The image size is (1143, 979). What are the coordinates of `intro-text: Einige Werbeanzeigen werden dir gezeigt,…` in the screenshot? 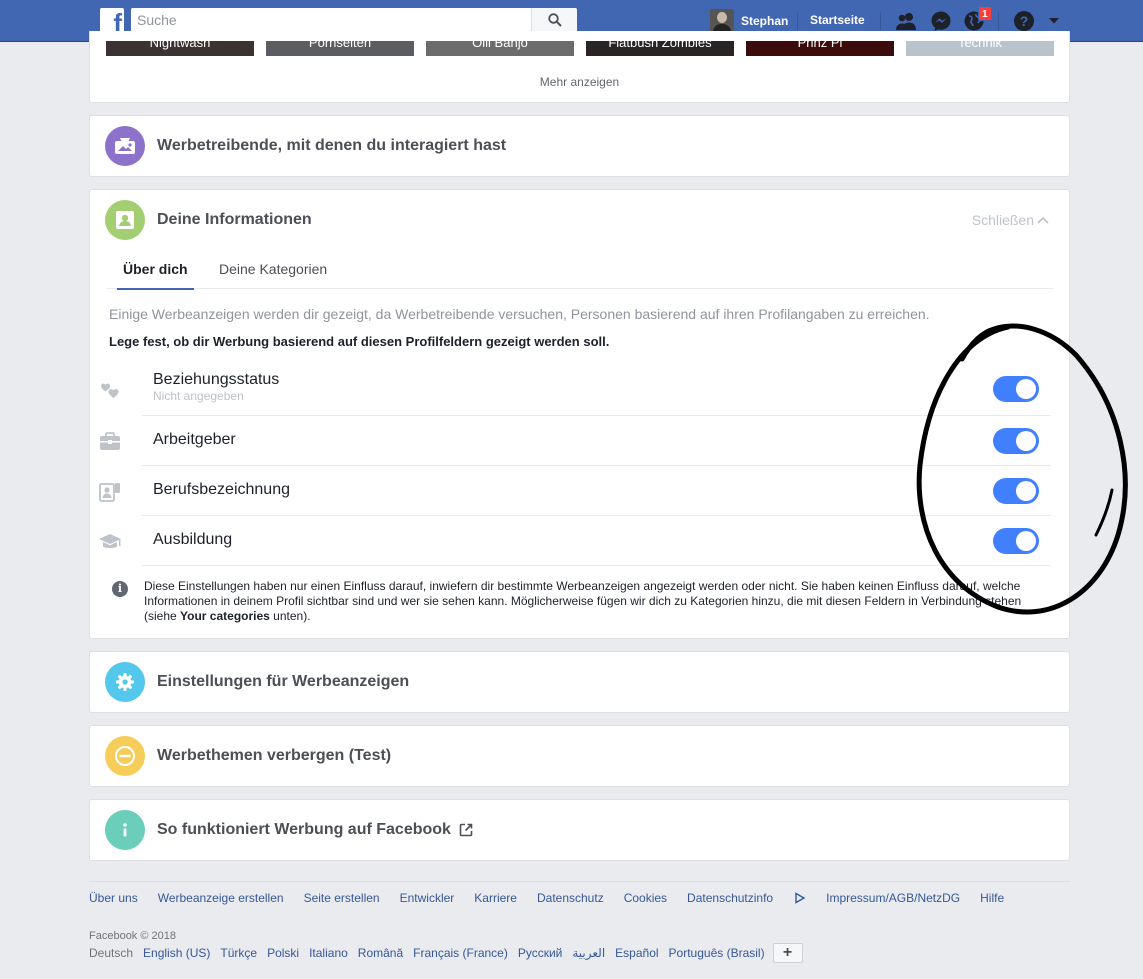 It's located at (519, 314).